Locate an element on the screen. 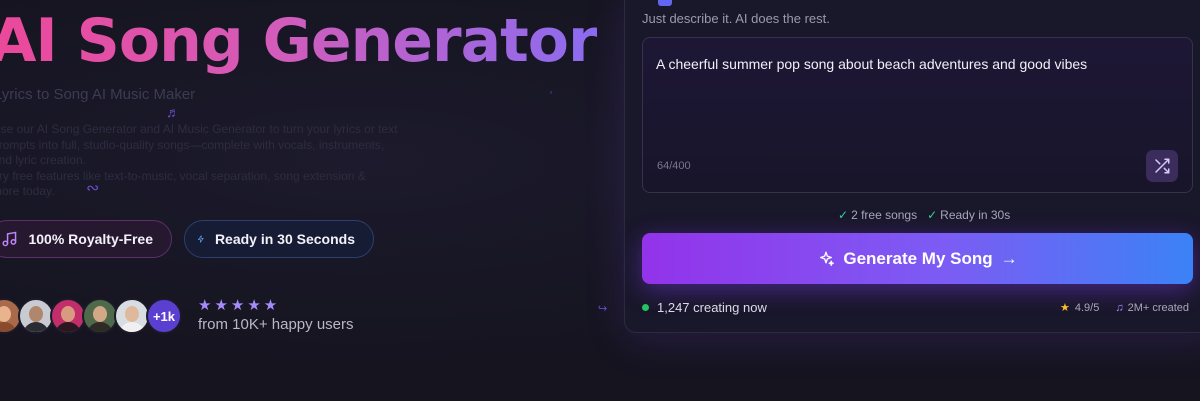 The image size is (1200, 401). shuffle-icon is located at coordinates (1162, 166).